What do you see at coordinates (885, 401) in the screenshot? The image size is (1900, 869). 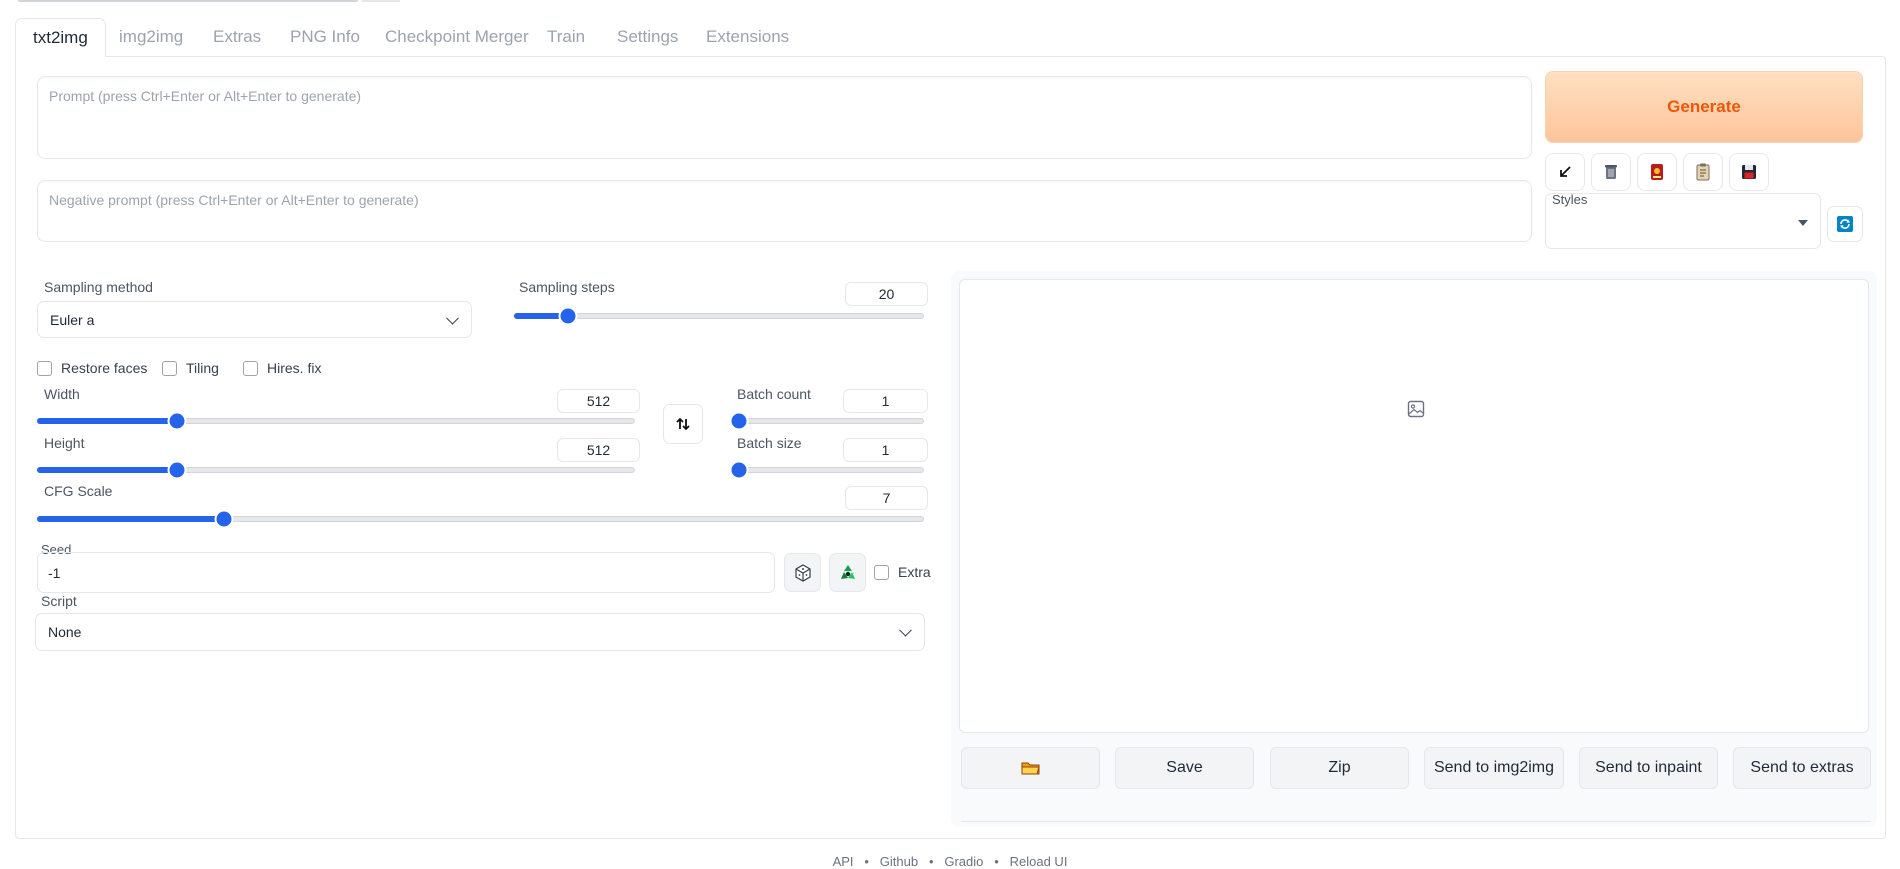 I see `batch-count-input: 1` at bounding box center [885, 401].